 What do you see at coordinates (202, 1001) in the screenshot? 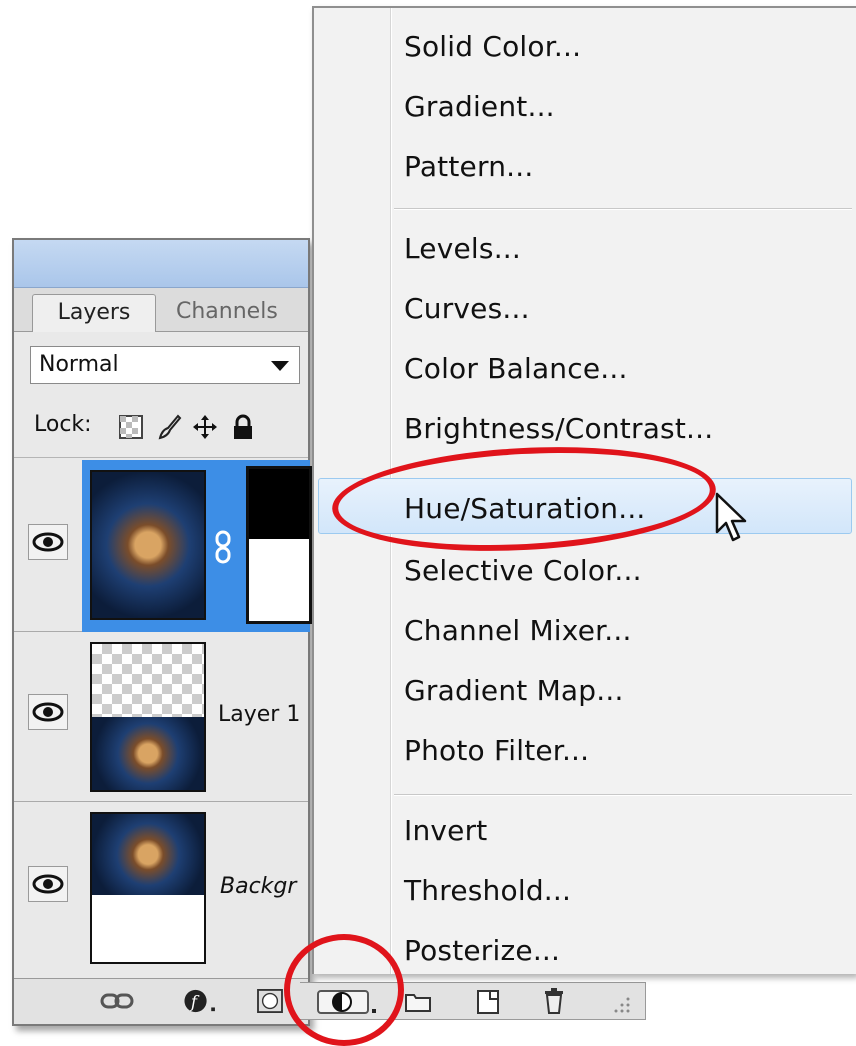
I see `layer-style-icon: f` at bounding box center [202, 1001].